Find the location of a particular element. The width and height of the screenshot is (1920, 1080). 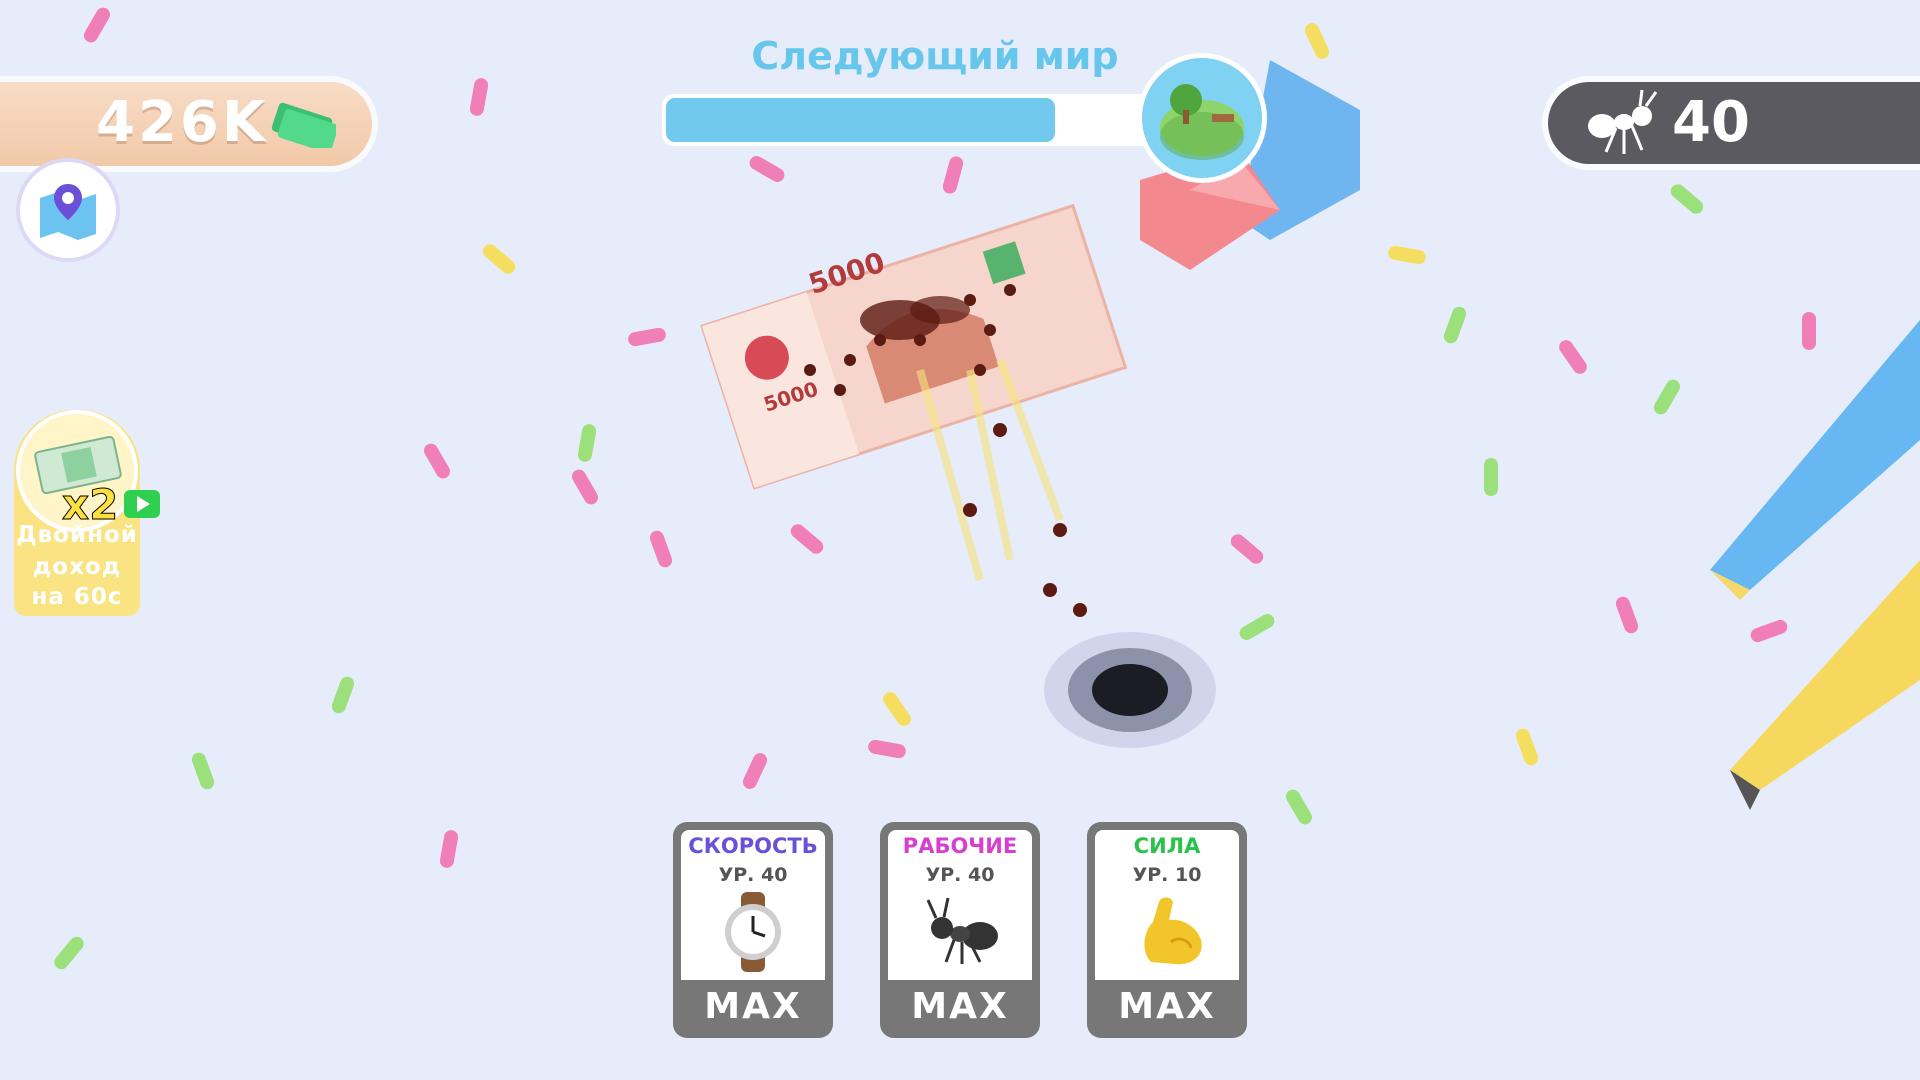

double-income-badge: x2 is located at coordinates (77, 472).